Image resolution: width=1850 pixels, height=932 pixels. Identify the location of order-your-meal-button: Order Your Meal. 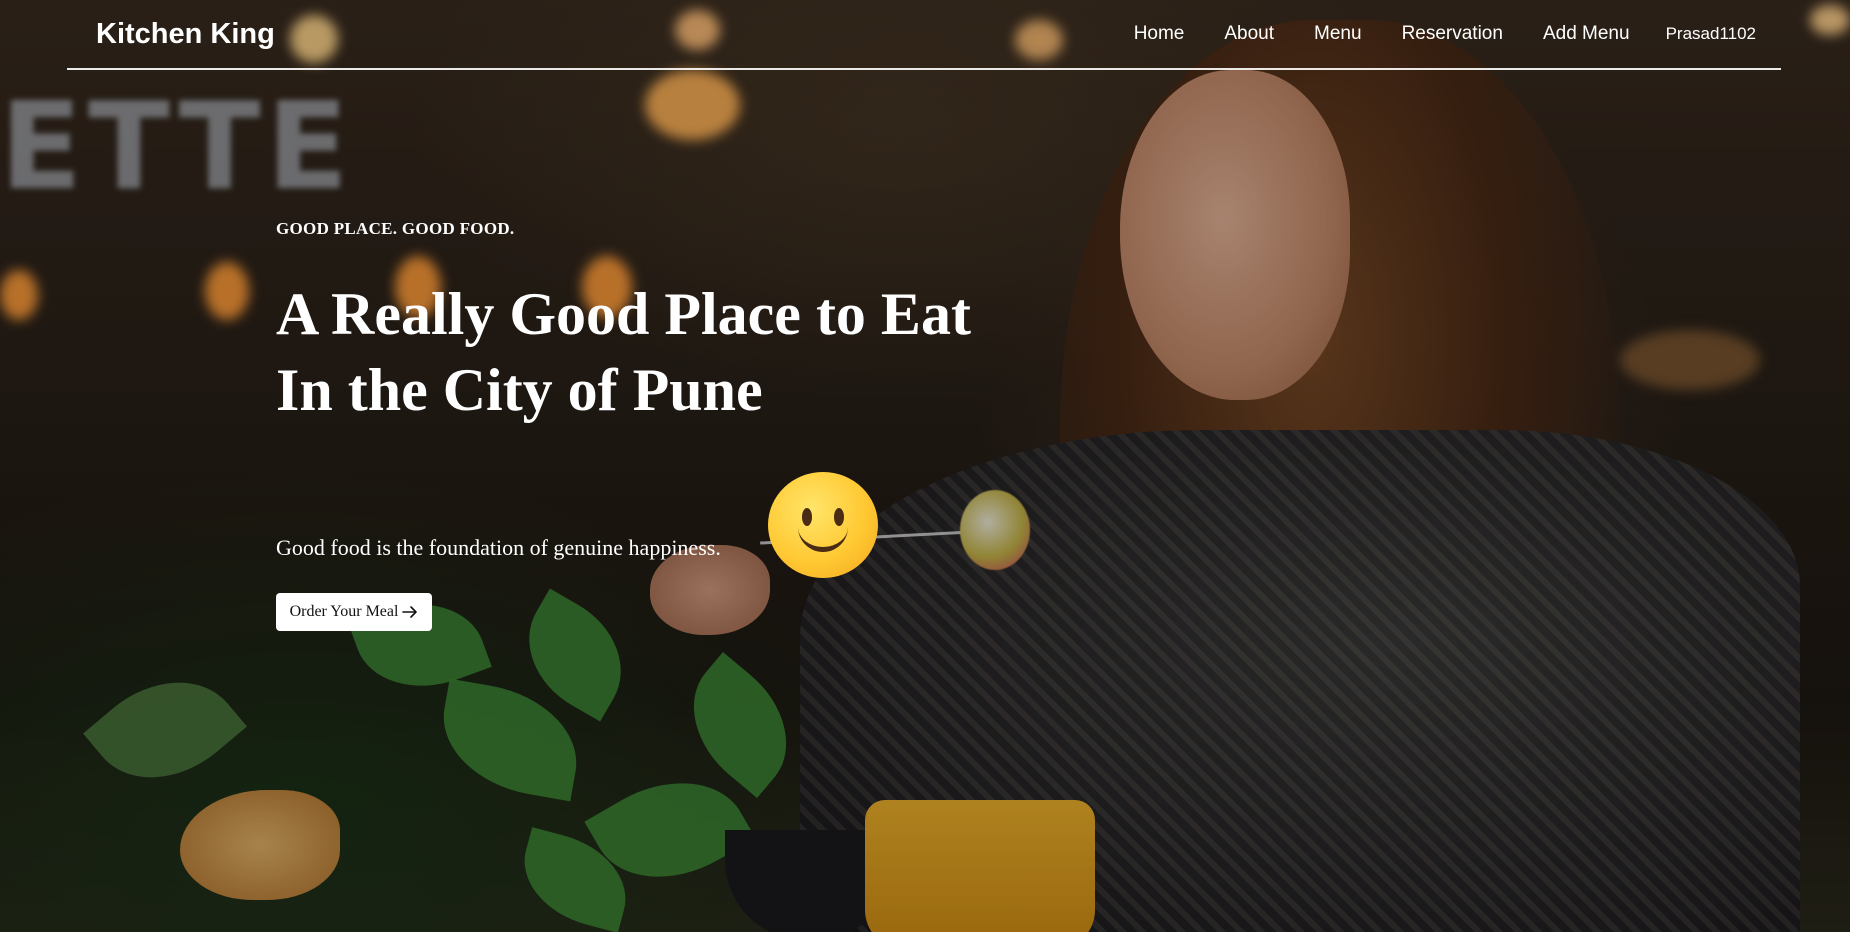
(354, 612).